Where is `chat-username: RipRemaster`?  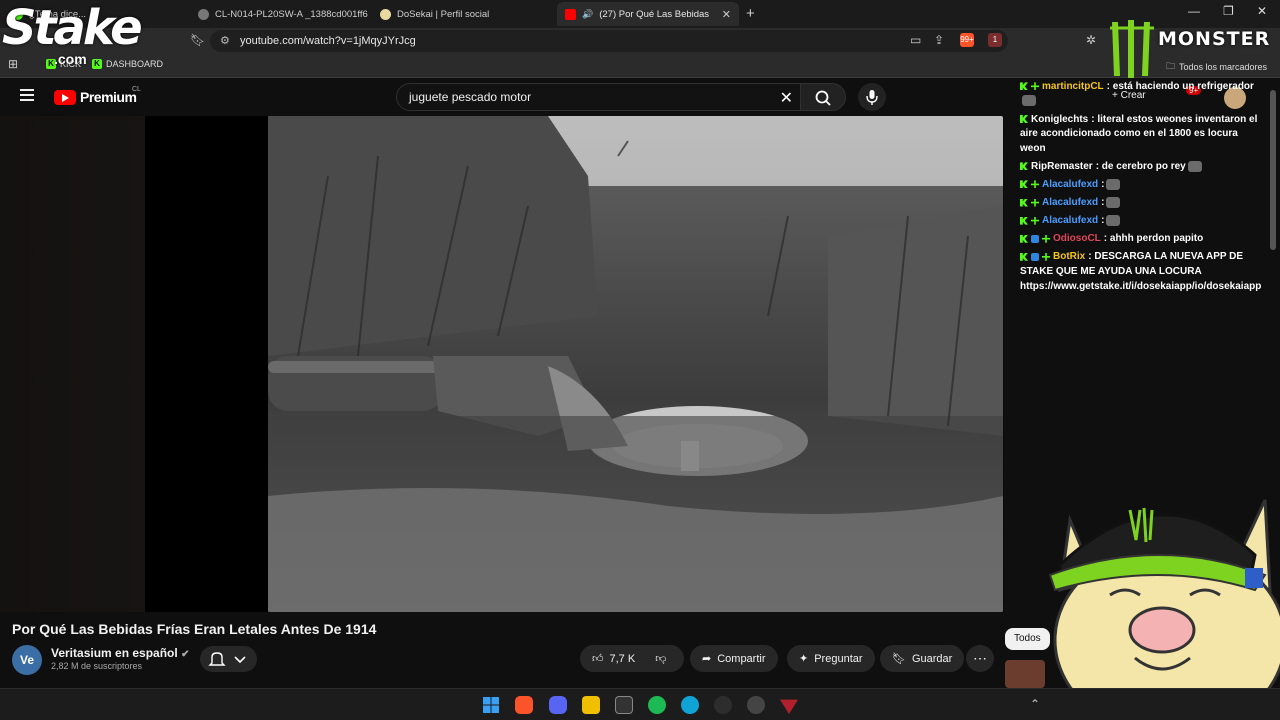 chat-username: RipRemaster is located at coordinates (1062, 166).